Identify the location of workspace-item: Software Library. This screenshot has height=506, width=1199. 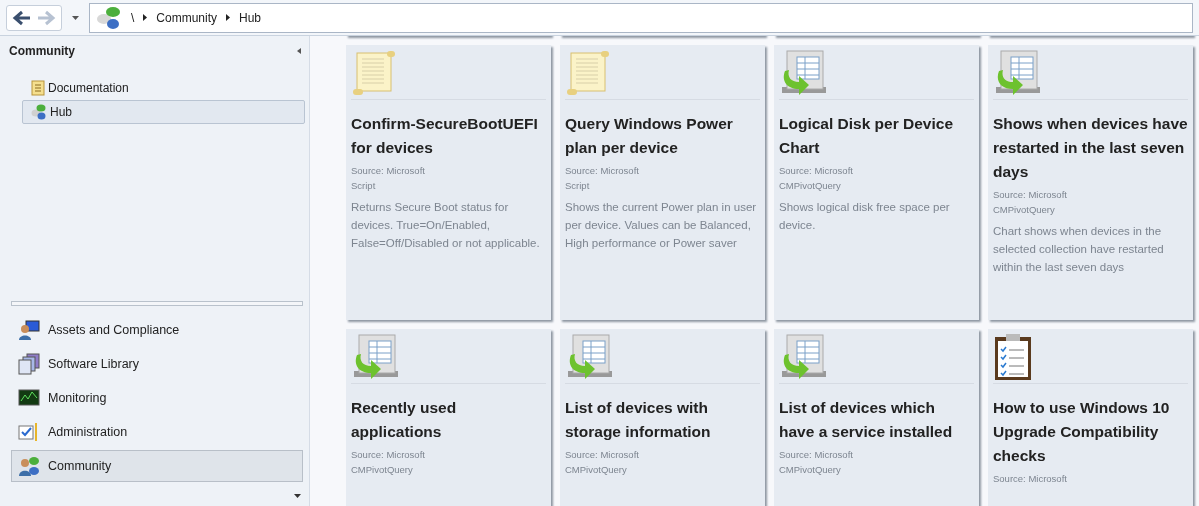
(157, 364).